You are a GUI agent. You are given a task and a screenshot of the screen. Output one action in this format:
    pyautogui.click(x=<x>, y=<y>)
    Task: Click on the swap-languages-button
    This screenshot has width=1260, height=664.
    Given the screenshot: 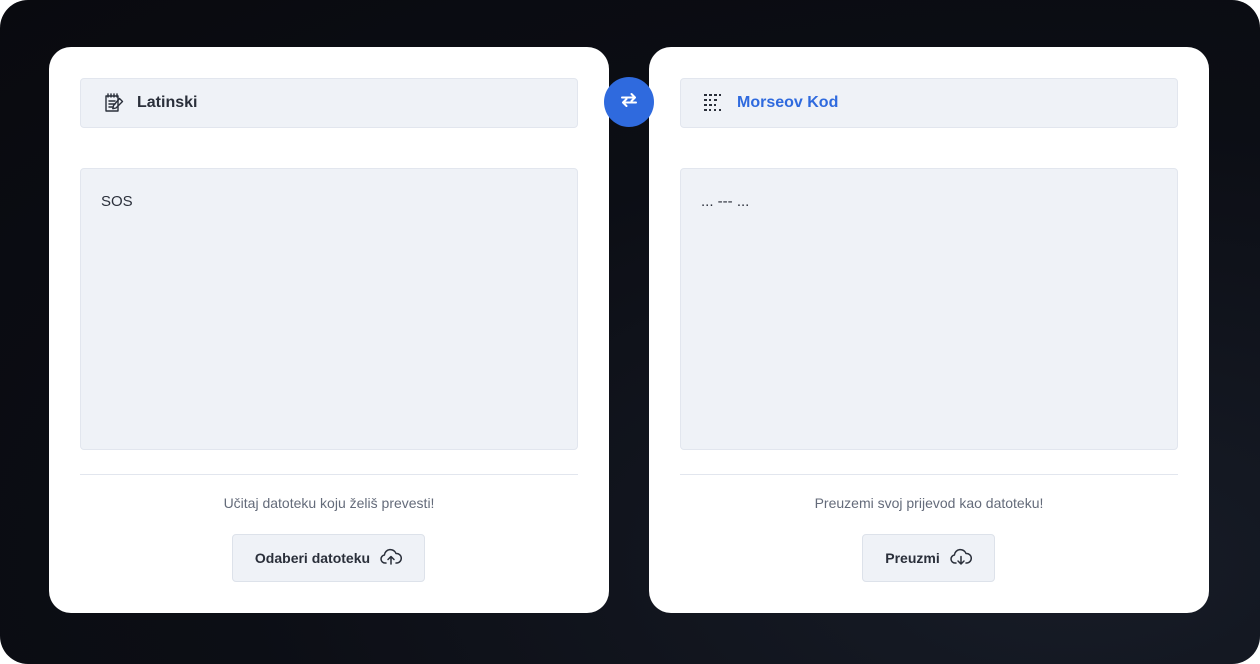 What is the action you would take?
    pyautogui.click(x=629, y=102)
    